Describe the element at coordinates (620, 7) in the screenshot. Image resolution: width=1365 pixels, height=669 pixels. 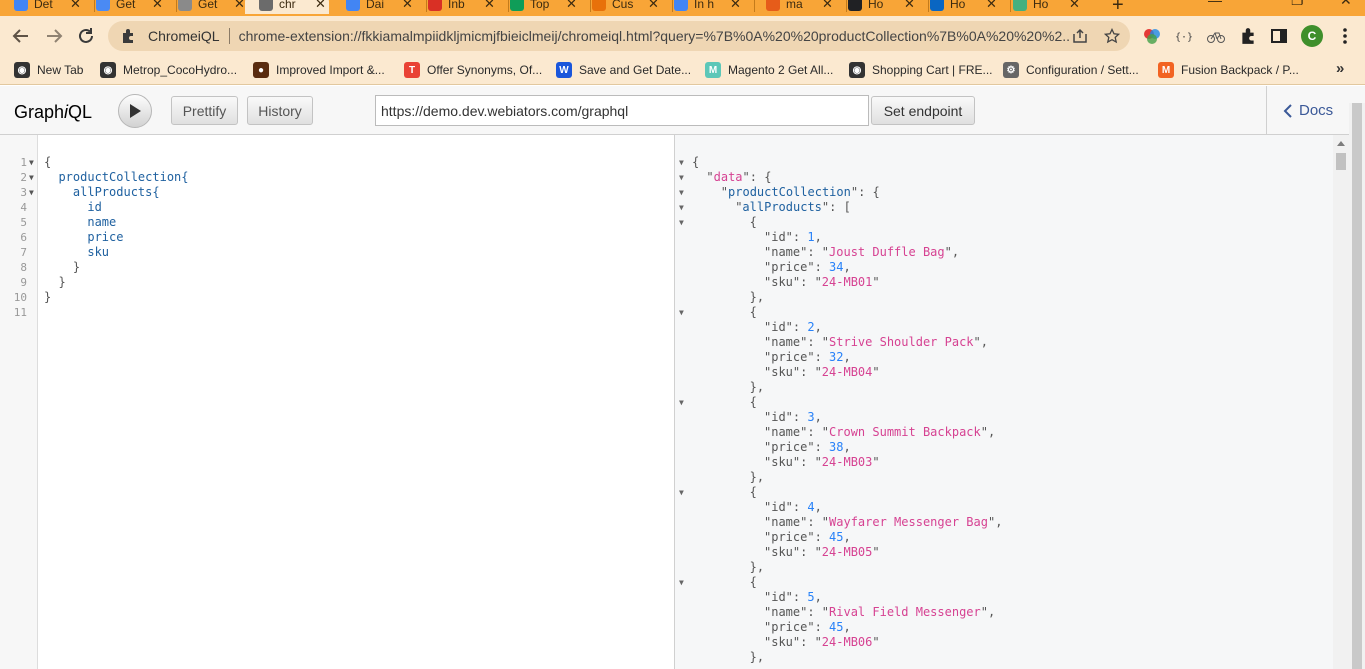
I see `browser-tab: Cus ✕` at that location.